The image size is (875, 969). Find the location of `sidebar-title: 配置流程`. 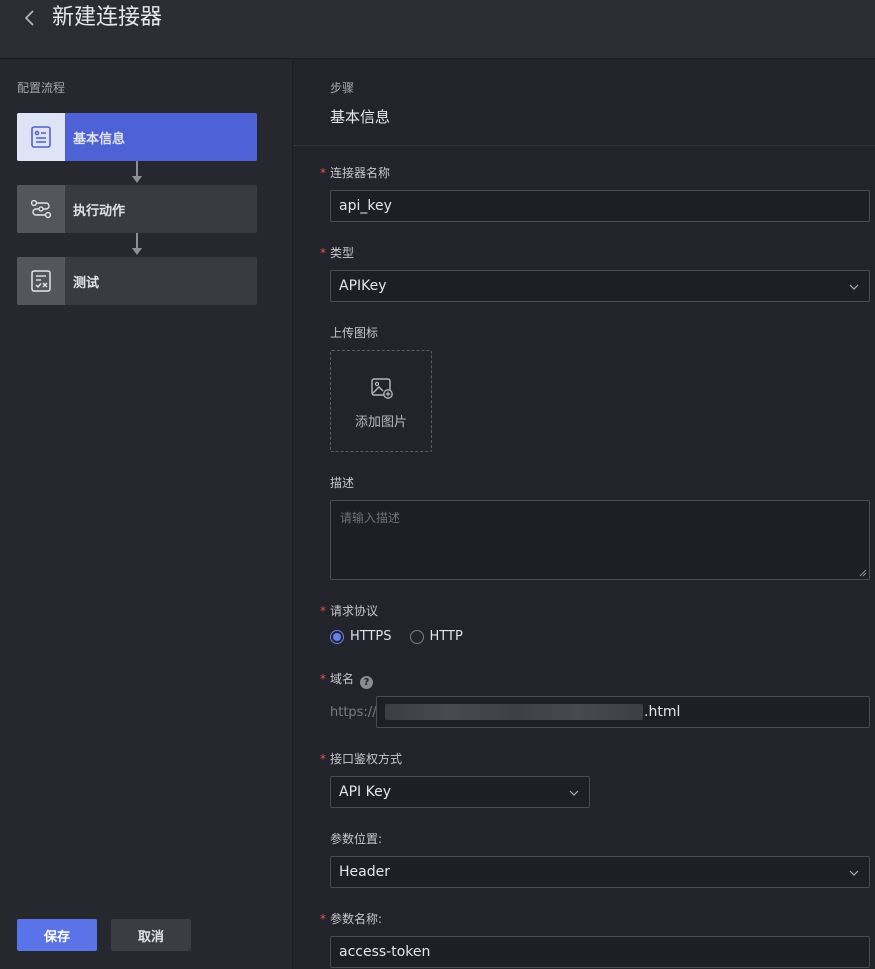

sidebar-title: 配置流程 is located at coordinates (41, 88).